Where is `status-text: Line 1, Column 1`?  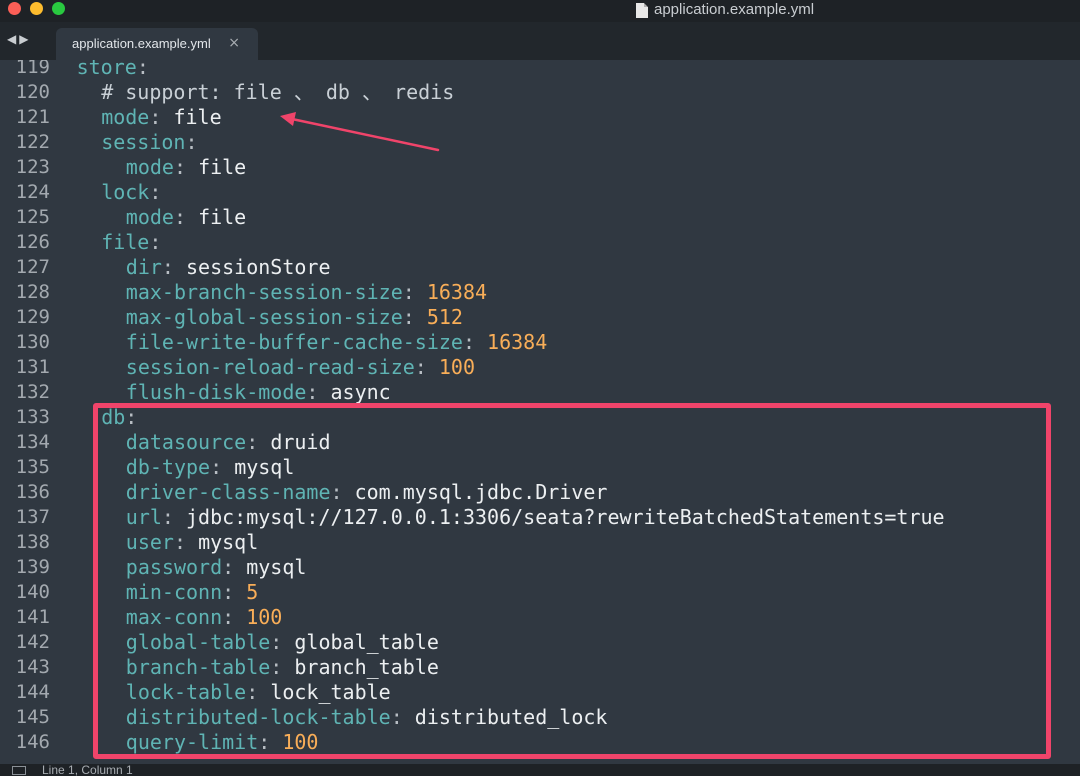
status-text: Line 1, Column 1 is located at coordinates (87, 770).